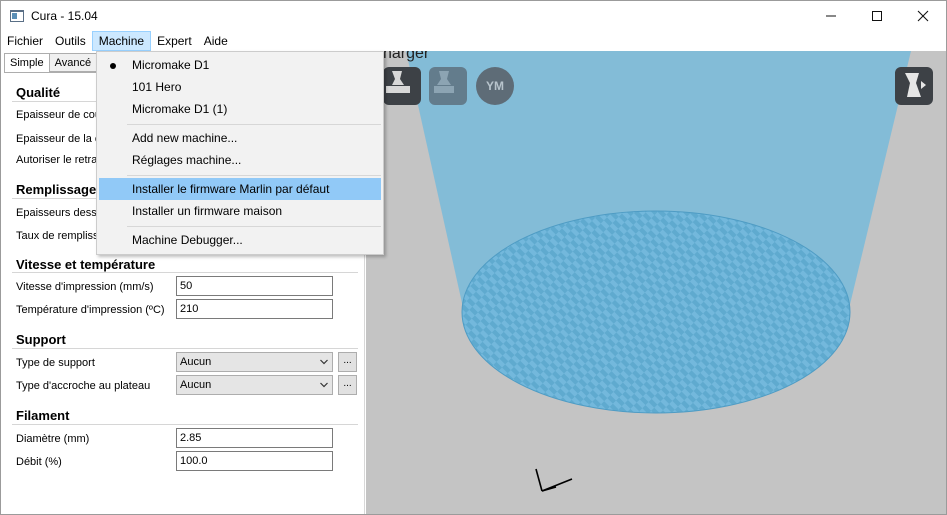 This screenshot has width=947, height=515. I want to click on minimize-icon, so click(831, 16).